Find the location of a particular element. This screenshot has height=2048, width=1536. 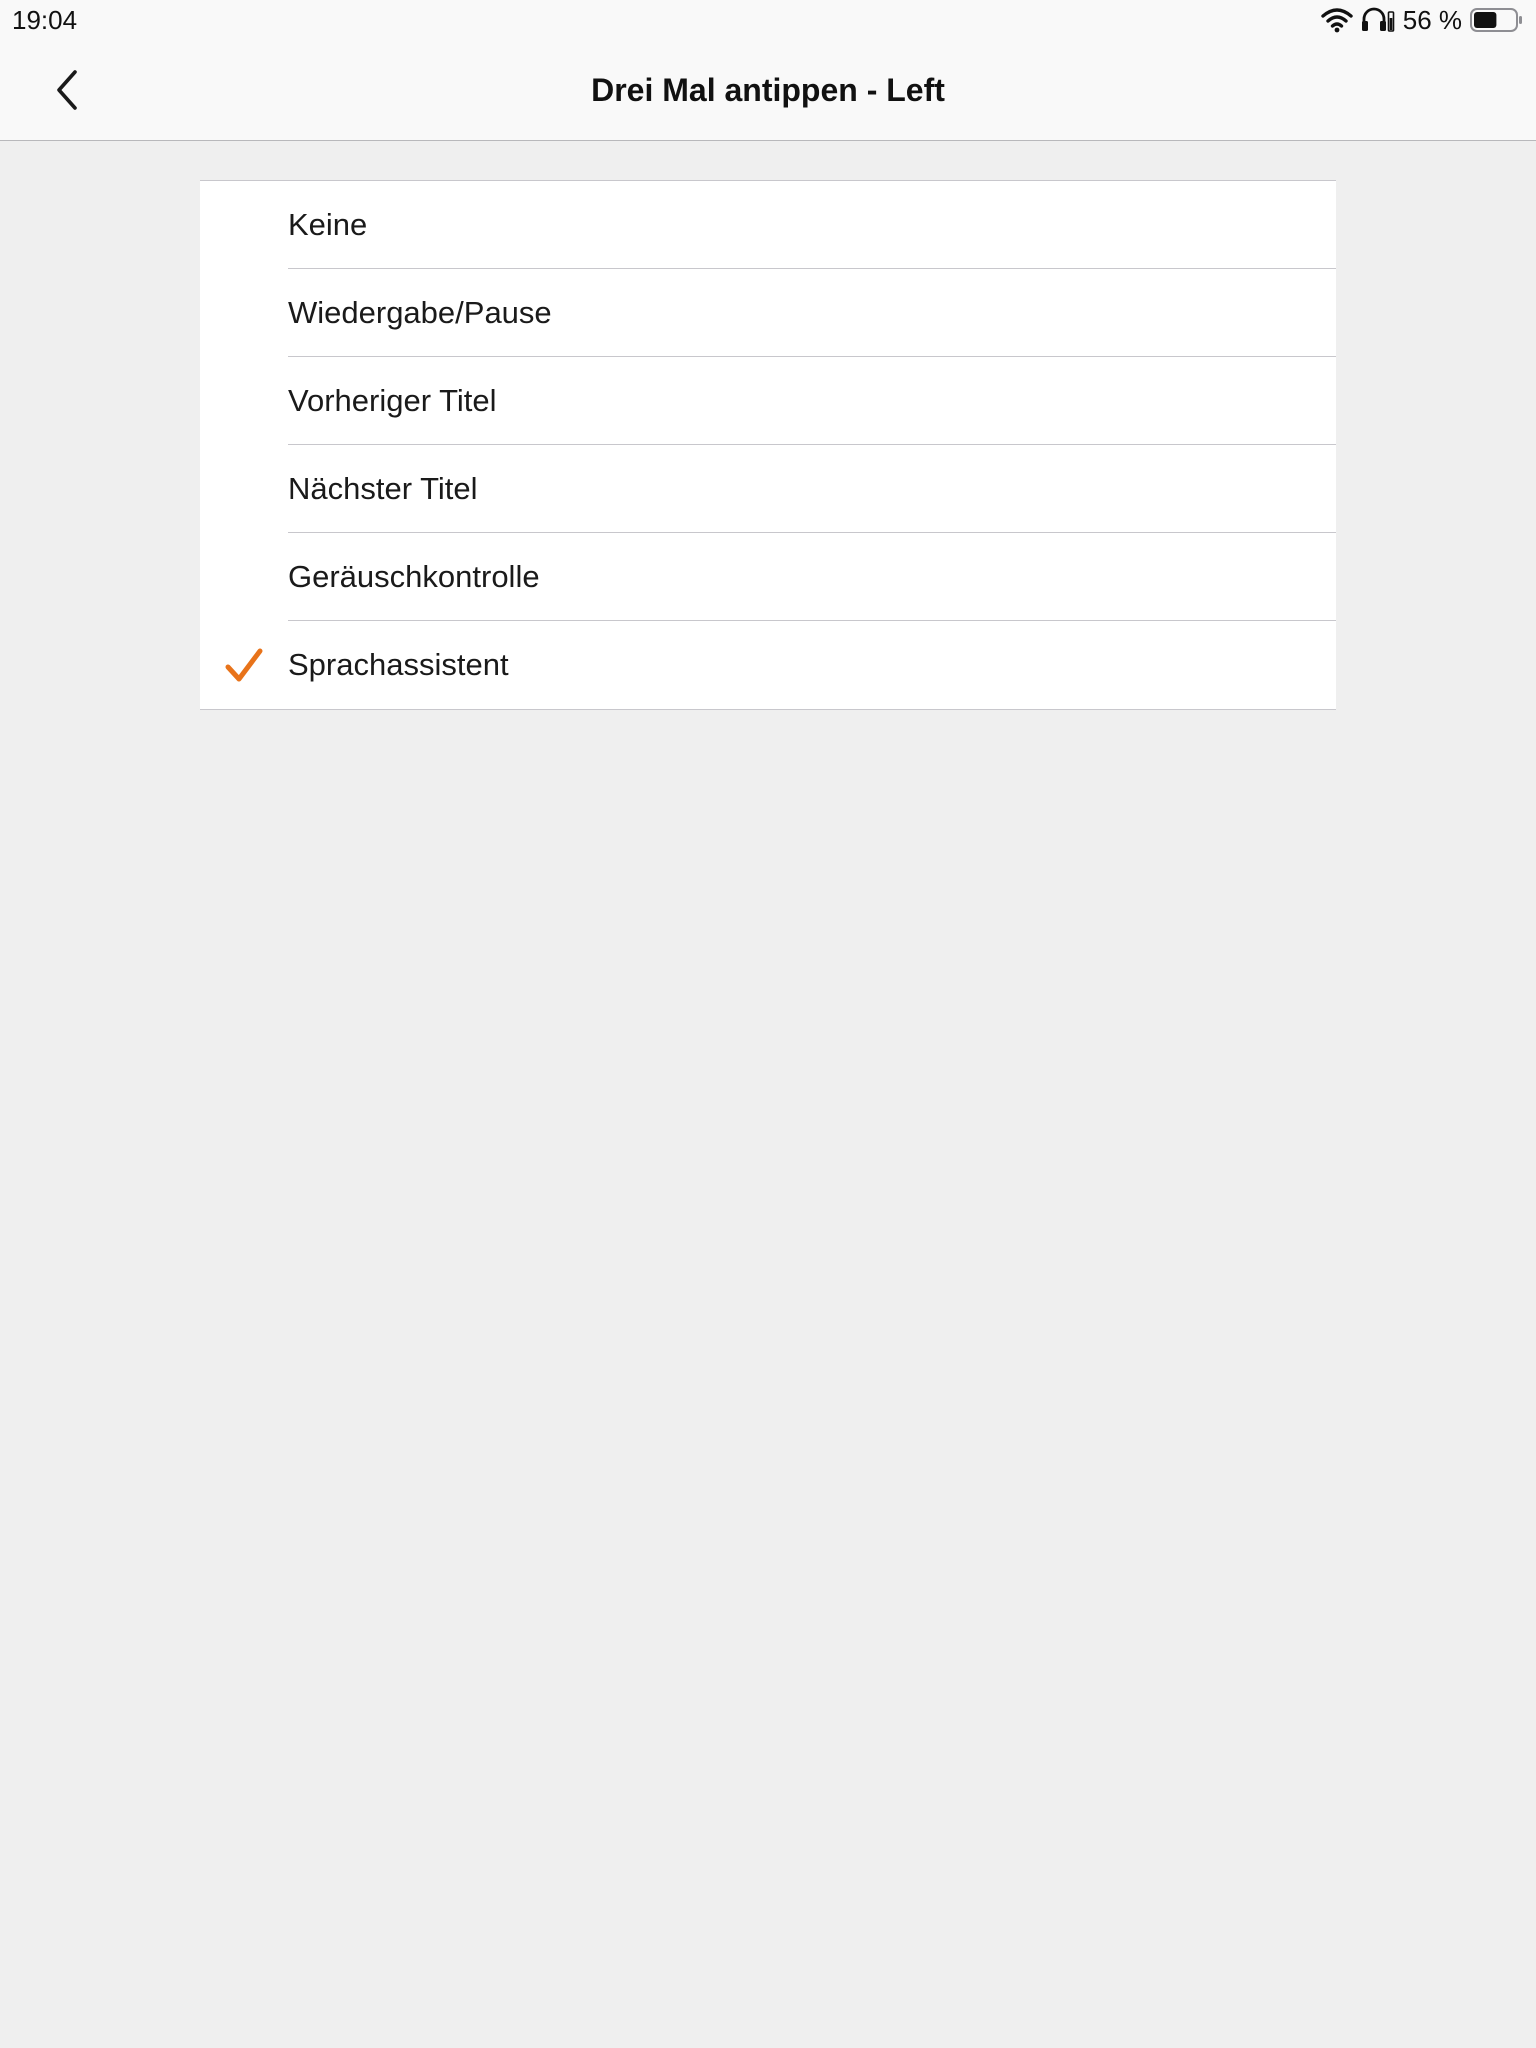

list-item-naechster-titel: Nächster Titel is located at coordinates (768, 489).